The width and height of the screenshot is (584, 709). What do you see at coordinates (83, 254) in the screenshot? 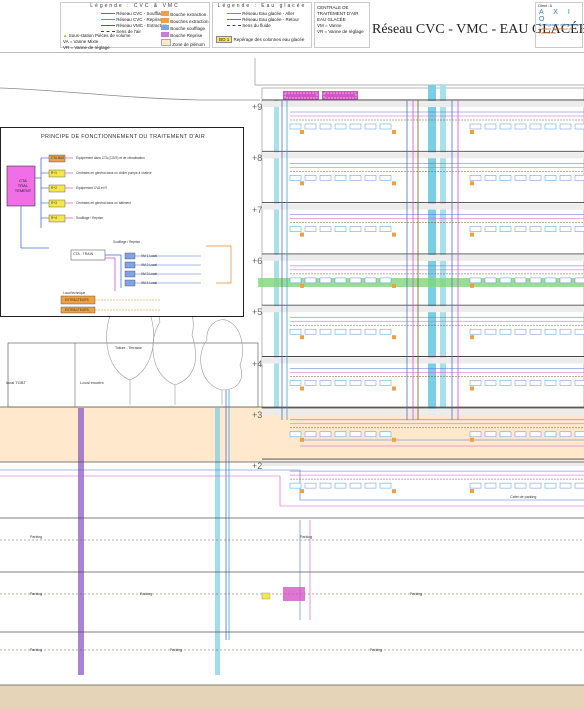
I see `middle-ahu-label: CTA - TRAIN` at bounding box center [83, 254].